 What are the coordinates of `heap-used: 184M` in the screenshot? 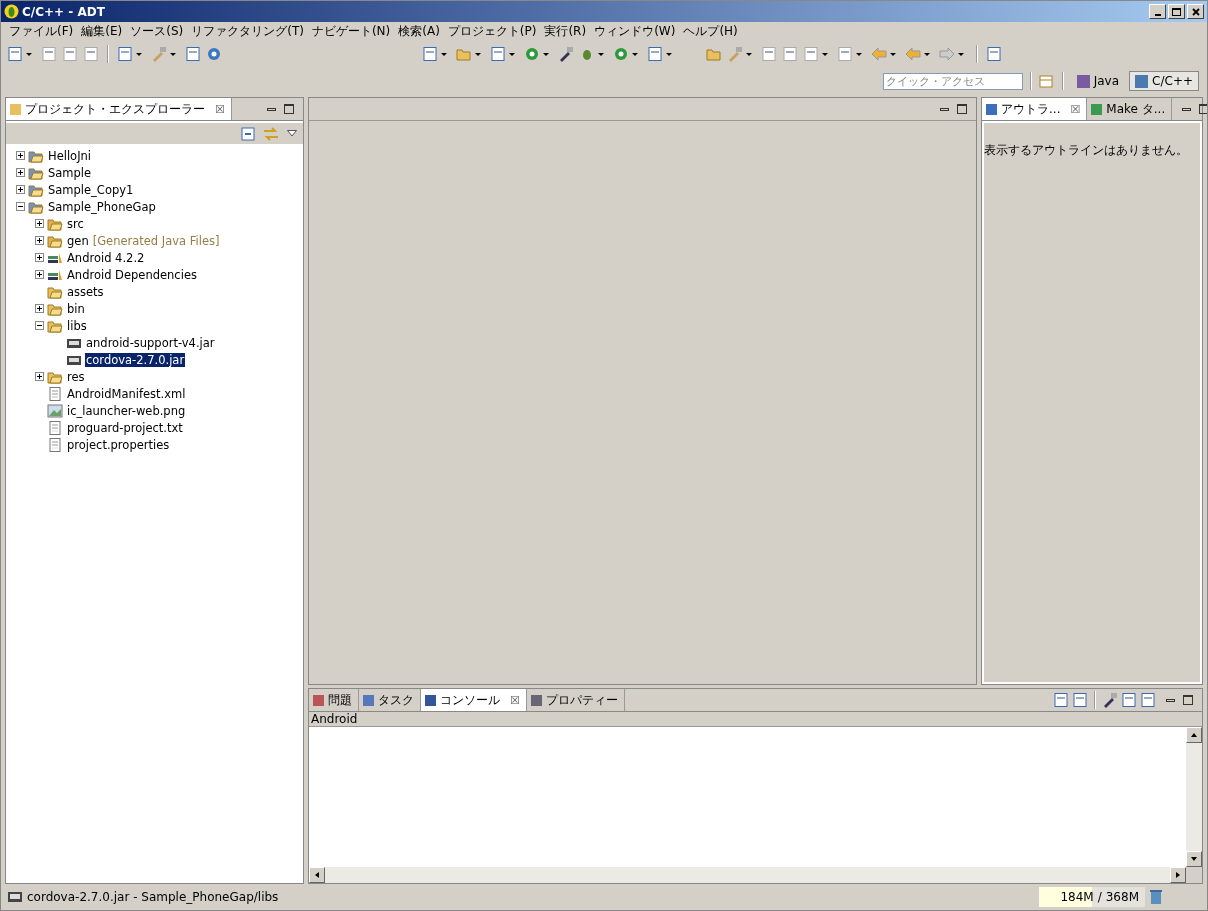 It's located at (1077, 897).